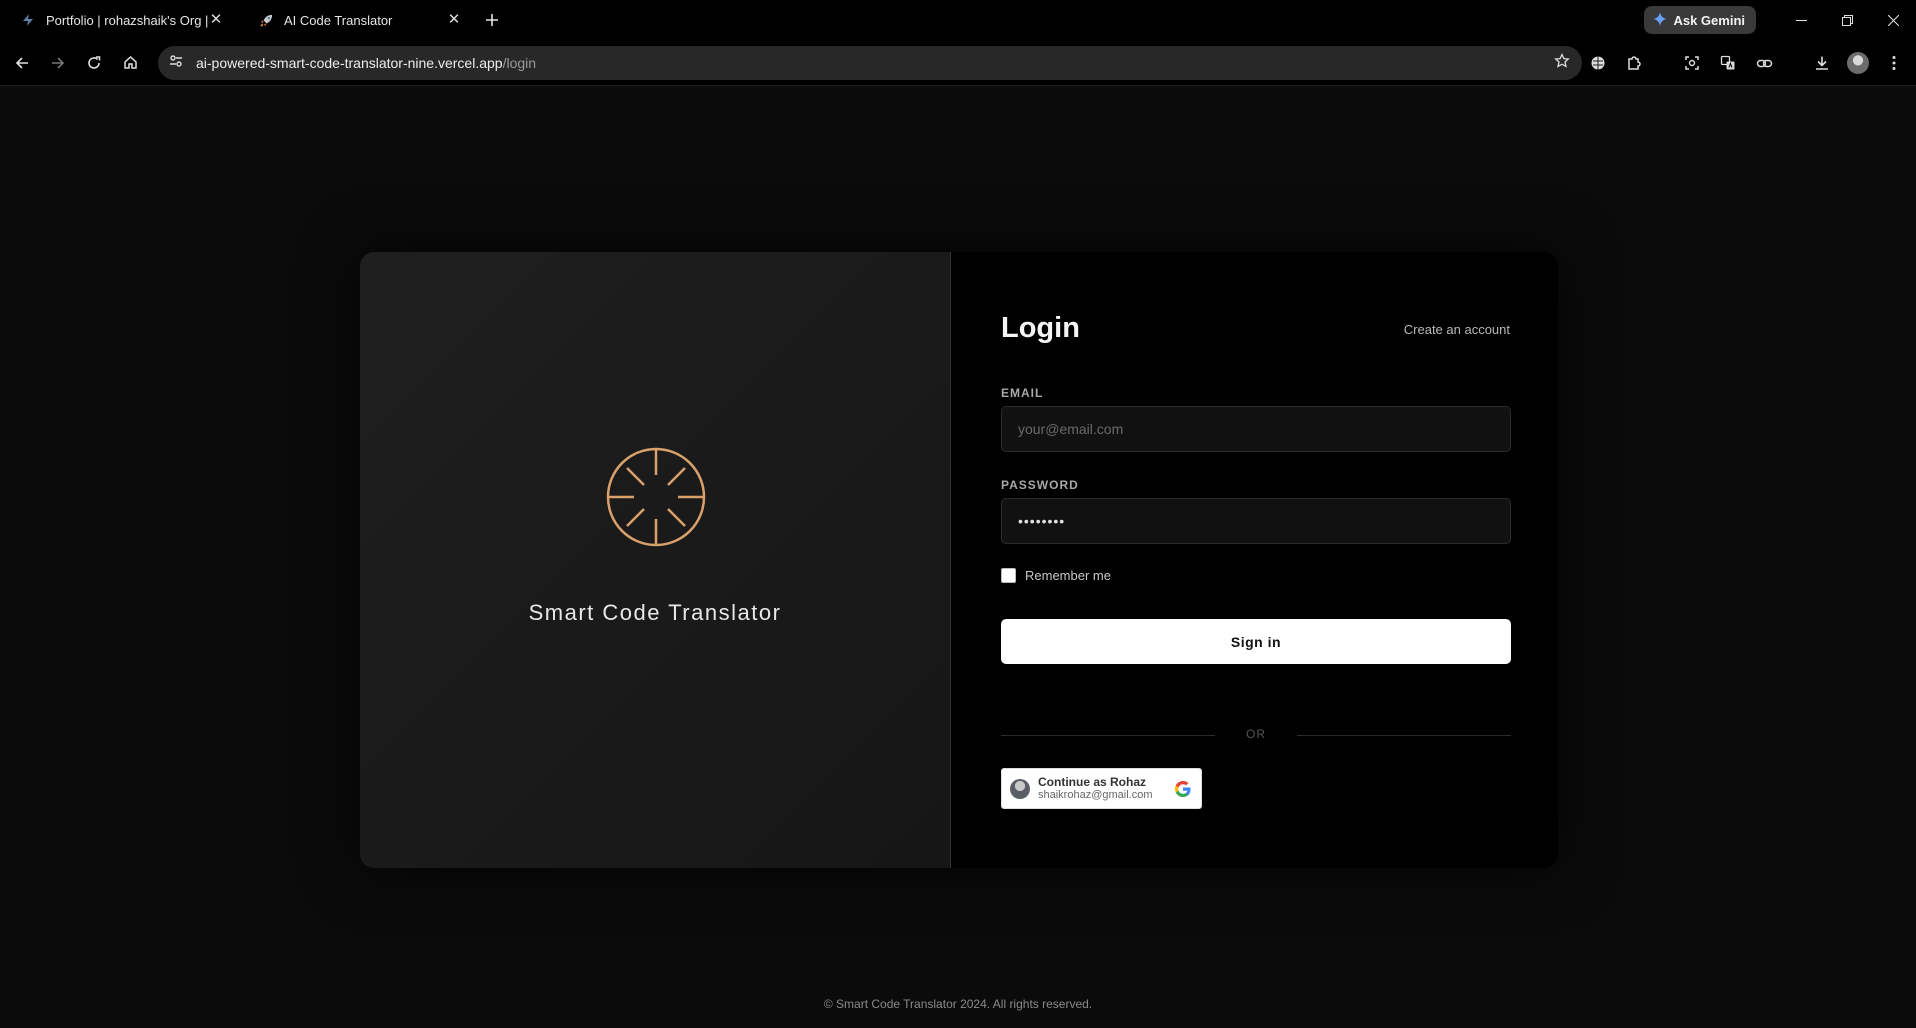 This screenshot has height=1028, width=1916. What do you see at coordinates (1709, 20) in the screenshot?
I see `ask-gemini-label: Ask Gemini` at bounding box center [1709, 20].